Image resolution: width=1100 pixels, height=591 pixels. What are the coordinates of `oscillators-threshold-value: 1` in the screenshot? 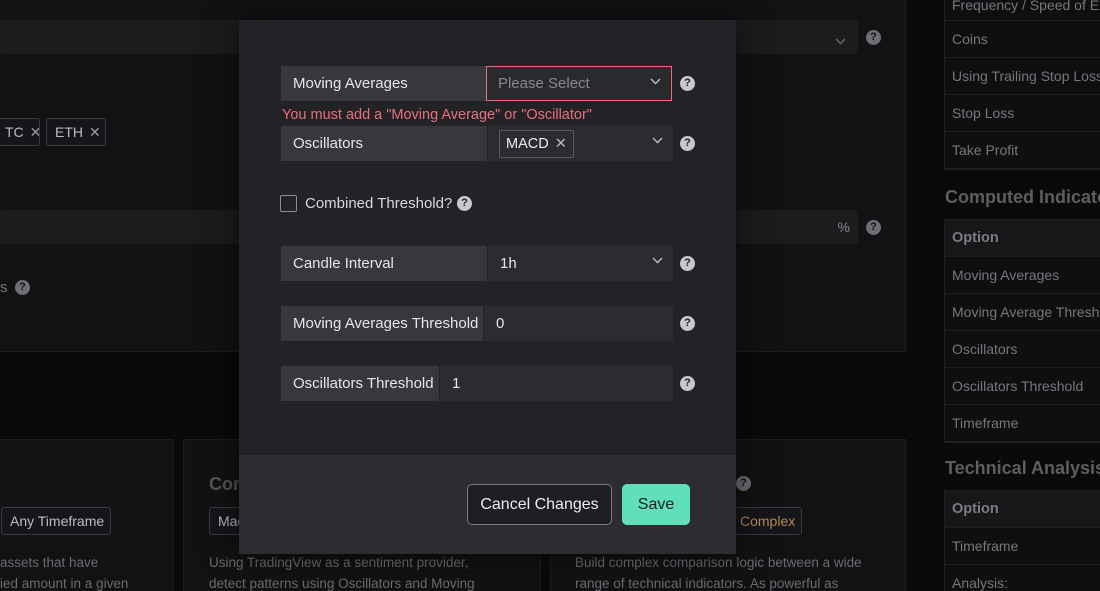 It's located at (456, 383).